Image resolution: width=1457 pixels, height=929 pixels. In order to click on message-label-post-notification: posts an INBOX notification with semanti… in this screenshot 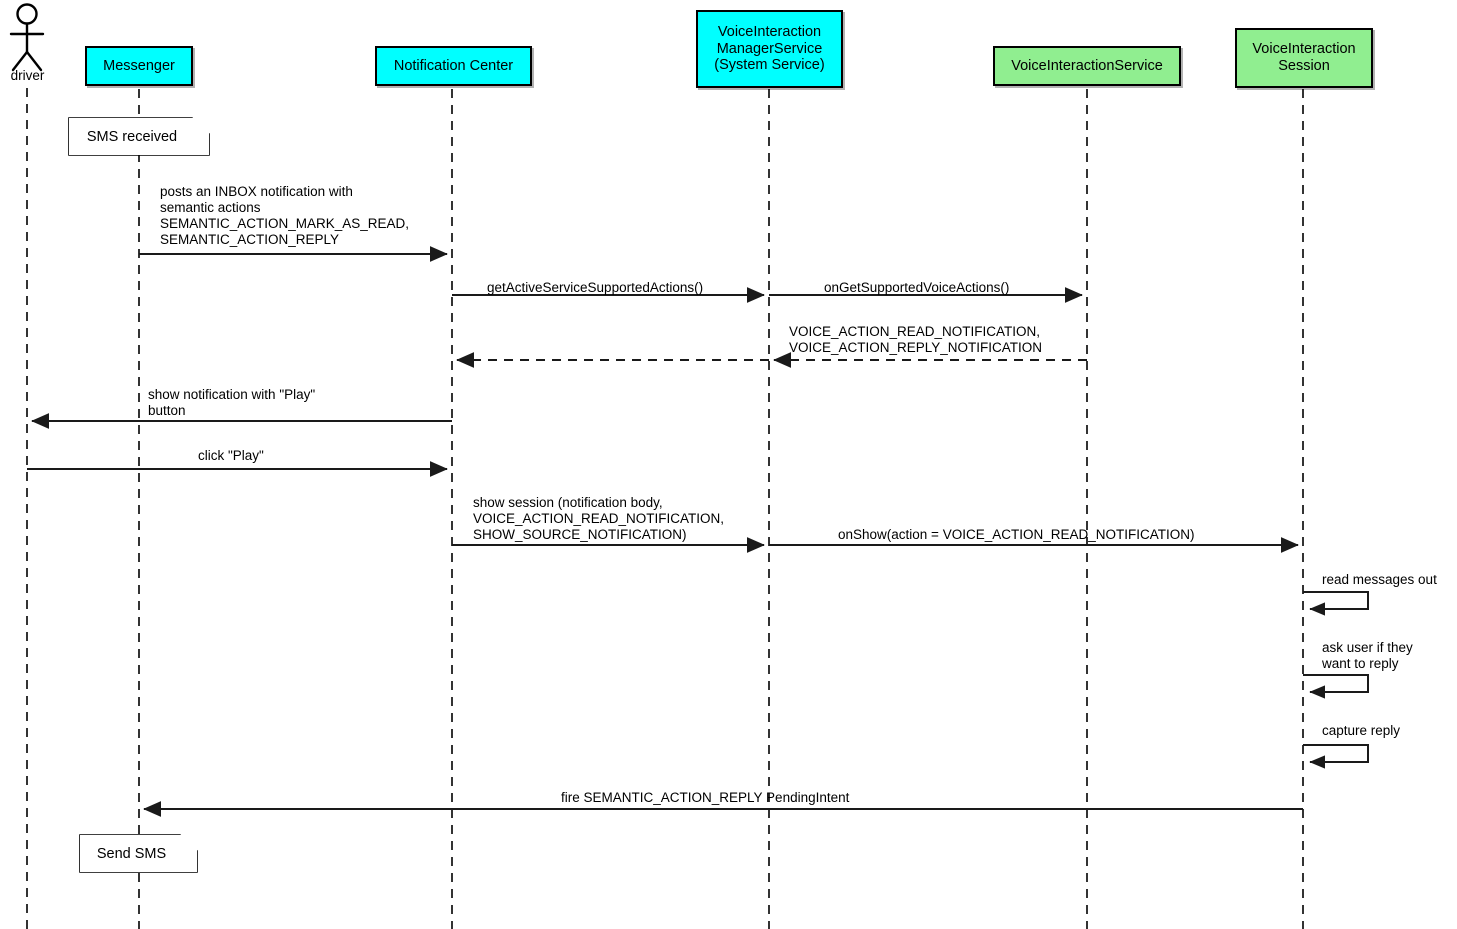, I will do `click(285, 216)`.